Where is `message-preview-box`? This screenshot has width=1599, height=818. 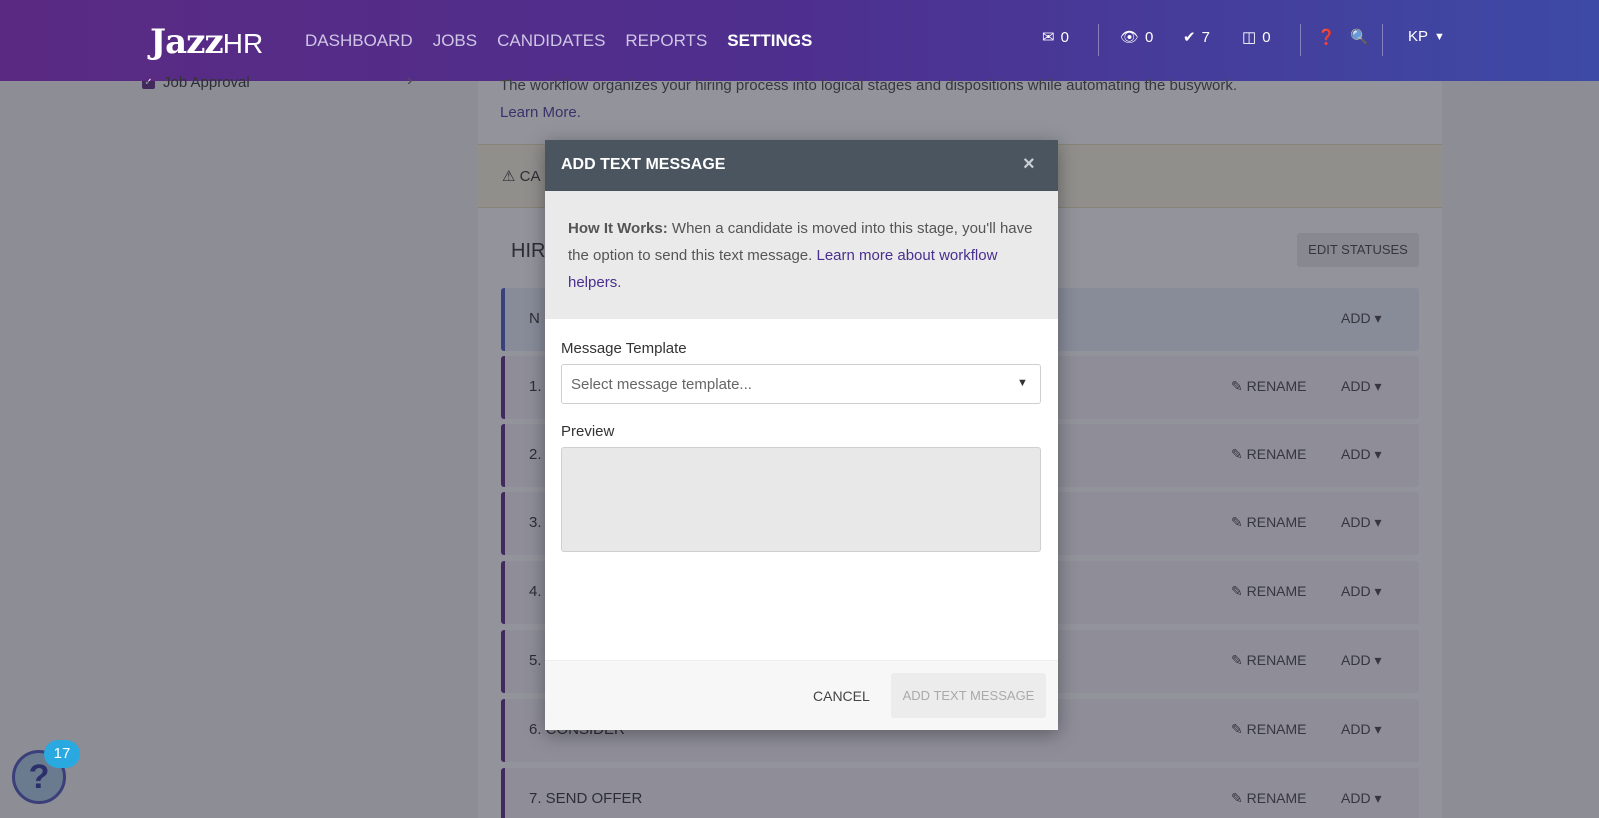 message-preview-box is located at coordinates (801, 499).